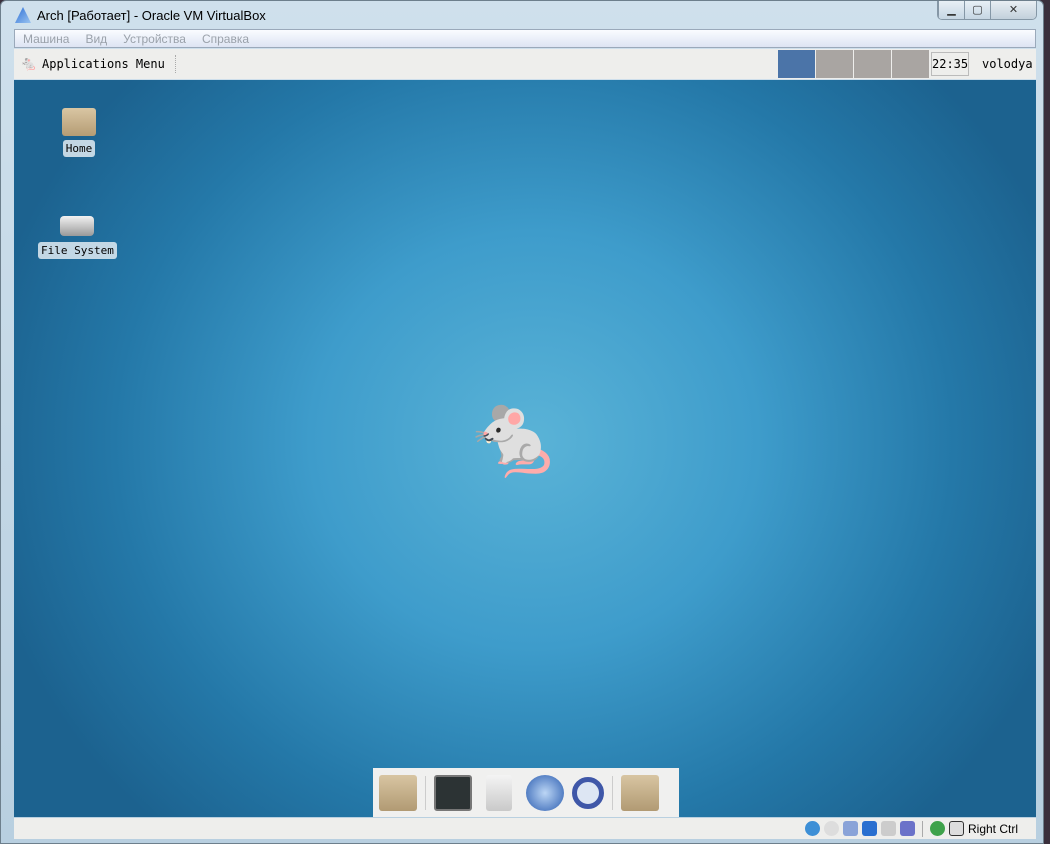  I want to click on drive-icon, so click(77, 226).